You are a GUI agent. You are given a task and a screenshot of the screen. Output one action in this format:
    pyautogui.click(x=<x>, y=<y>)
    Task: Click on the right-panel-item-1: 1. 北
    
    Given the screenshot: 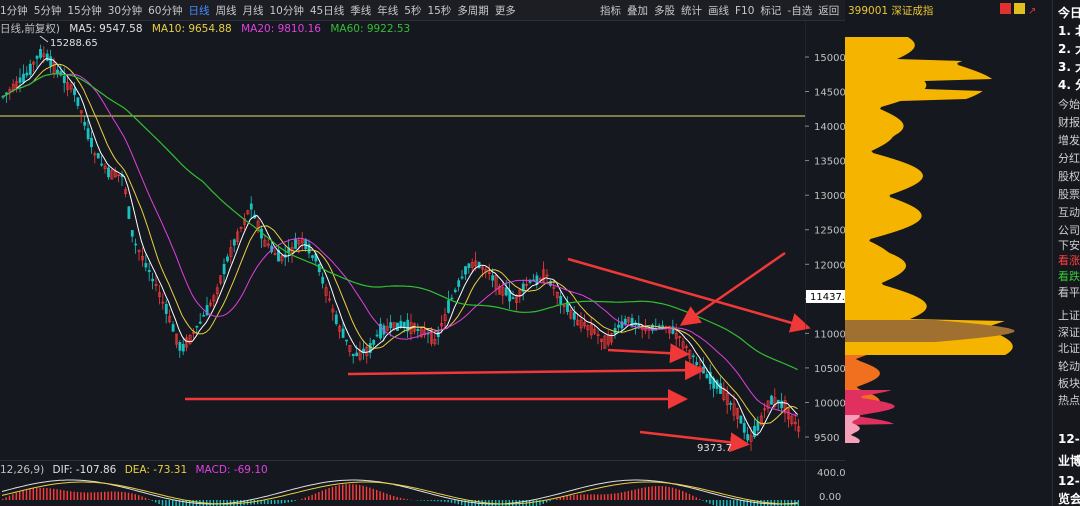 What is the action you would take?
    pyautogui.click(x=1069, y=30)
    